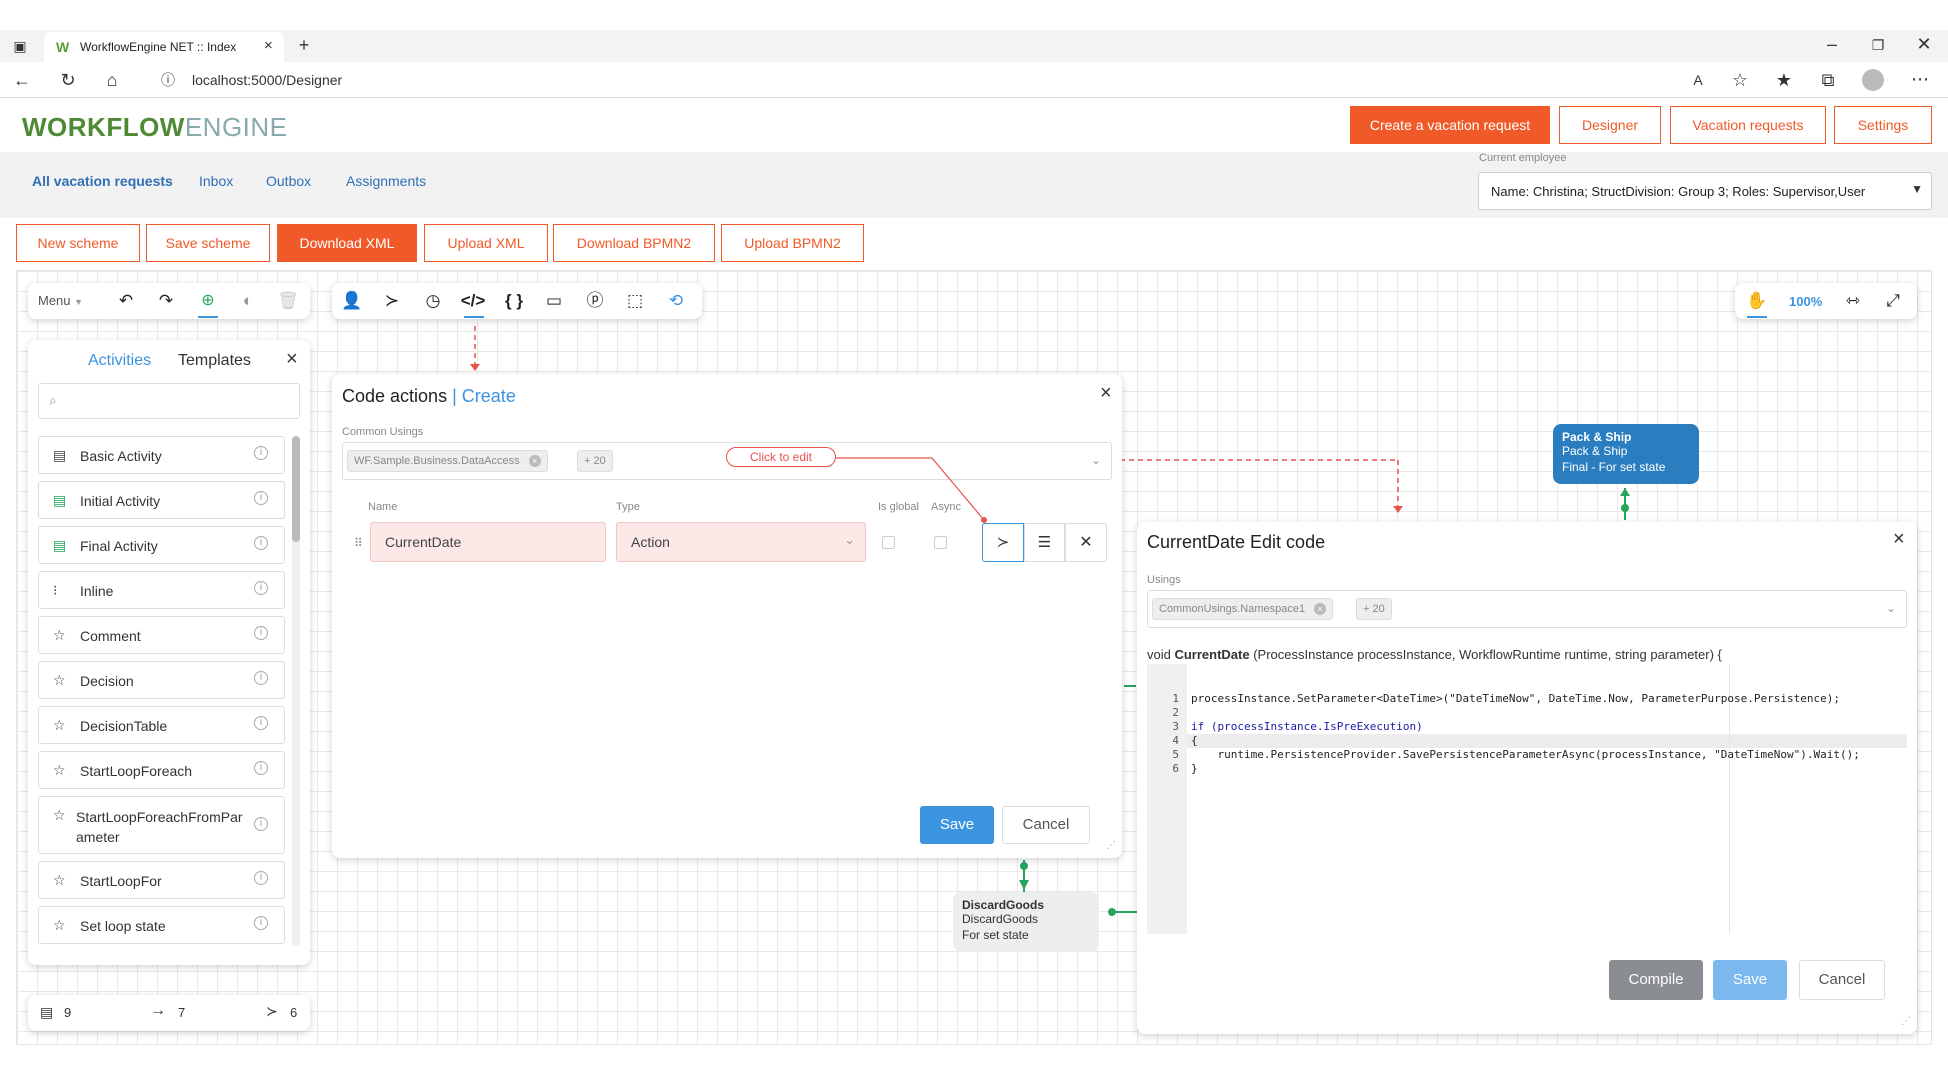 The width and height of the screenshot is (1948, 1089). I want to click on usings-select: CommonUsings.Namespace1 × + 20 ⌄, so click(1527, 609).